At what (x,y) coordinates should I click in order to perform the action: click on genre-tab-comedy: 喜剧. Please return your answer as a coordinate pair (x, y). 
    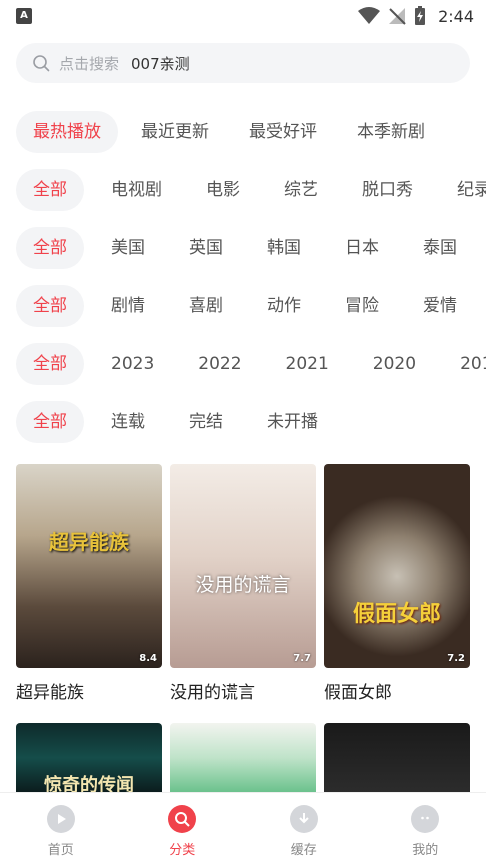
    Looking at the image, I should click on (206, 306).